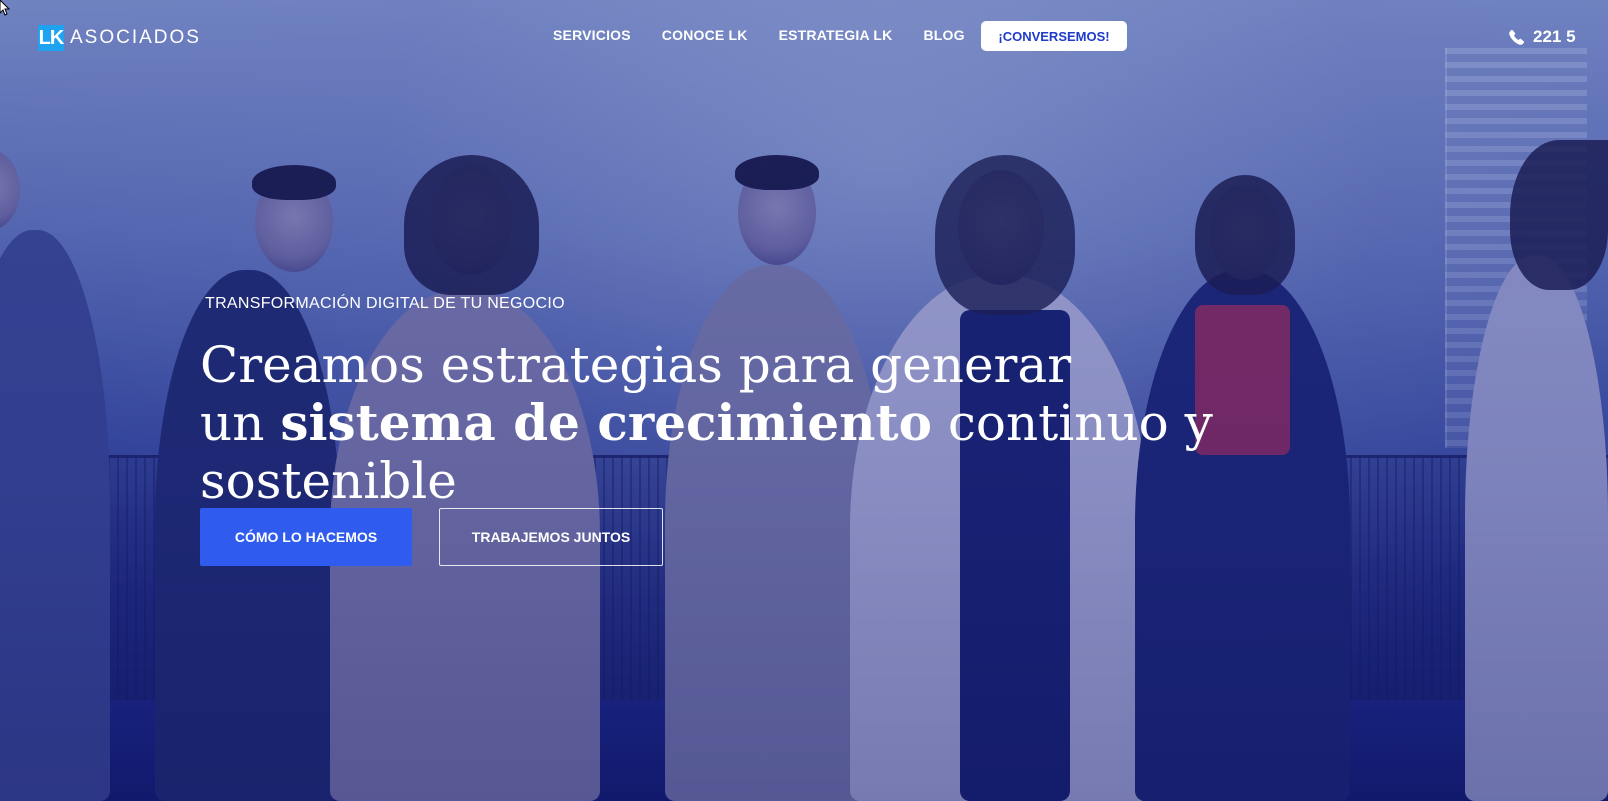 The height and width of the screenshot is (801, 1608). I want to click on phone-icon, so click(1517, 37).